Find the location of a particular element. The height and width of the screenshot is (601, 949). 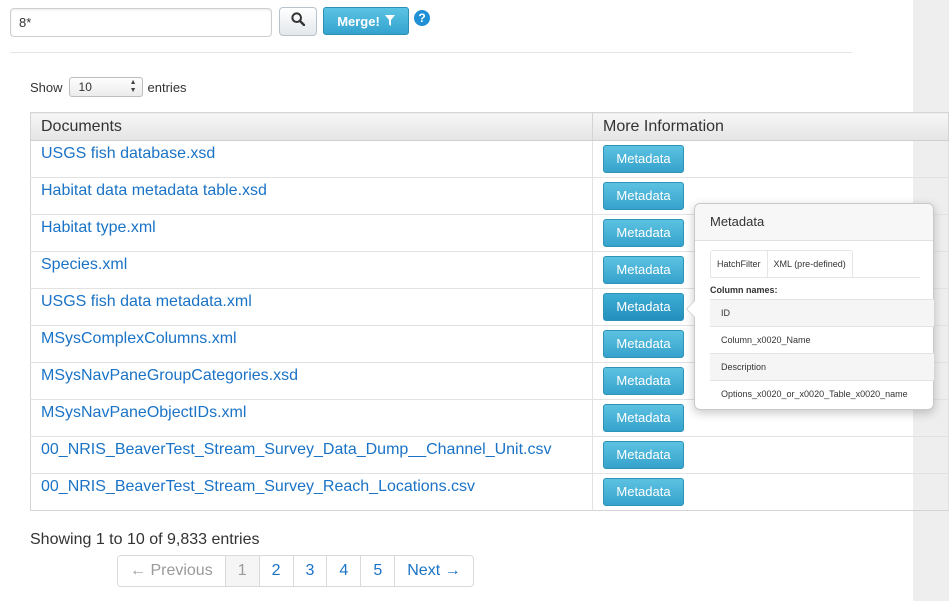

doc-cell: Habitat type.xml is located at coordinates (311, 233).